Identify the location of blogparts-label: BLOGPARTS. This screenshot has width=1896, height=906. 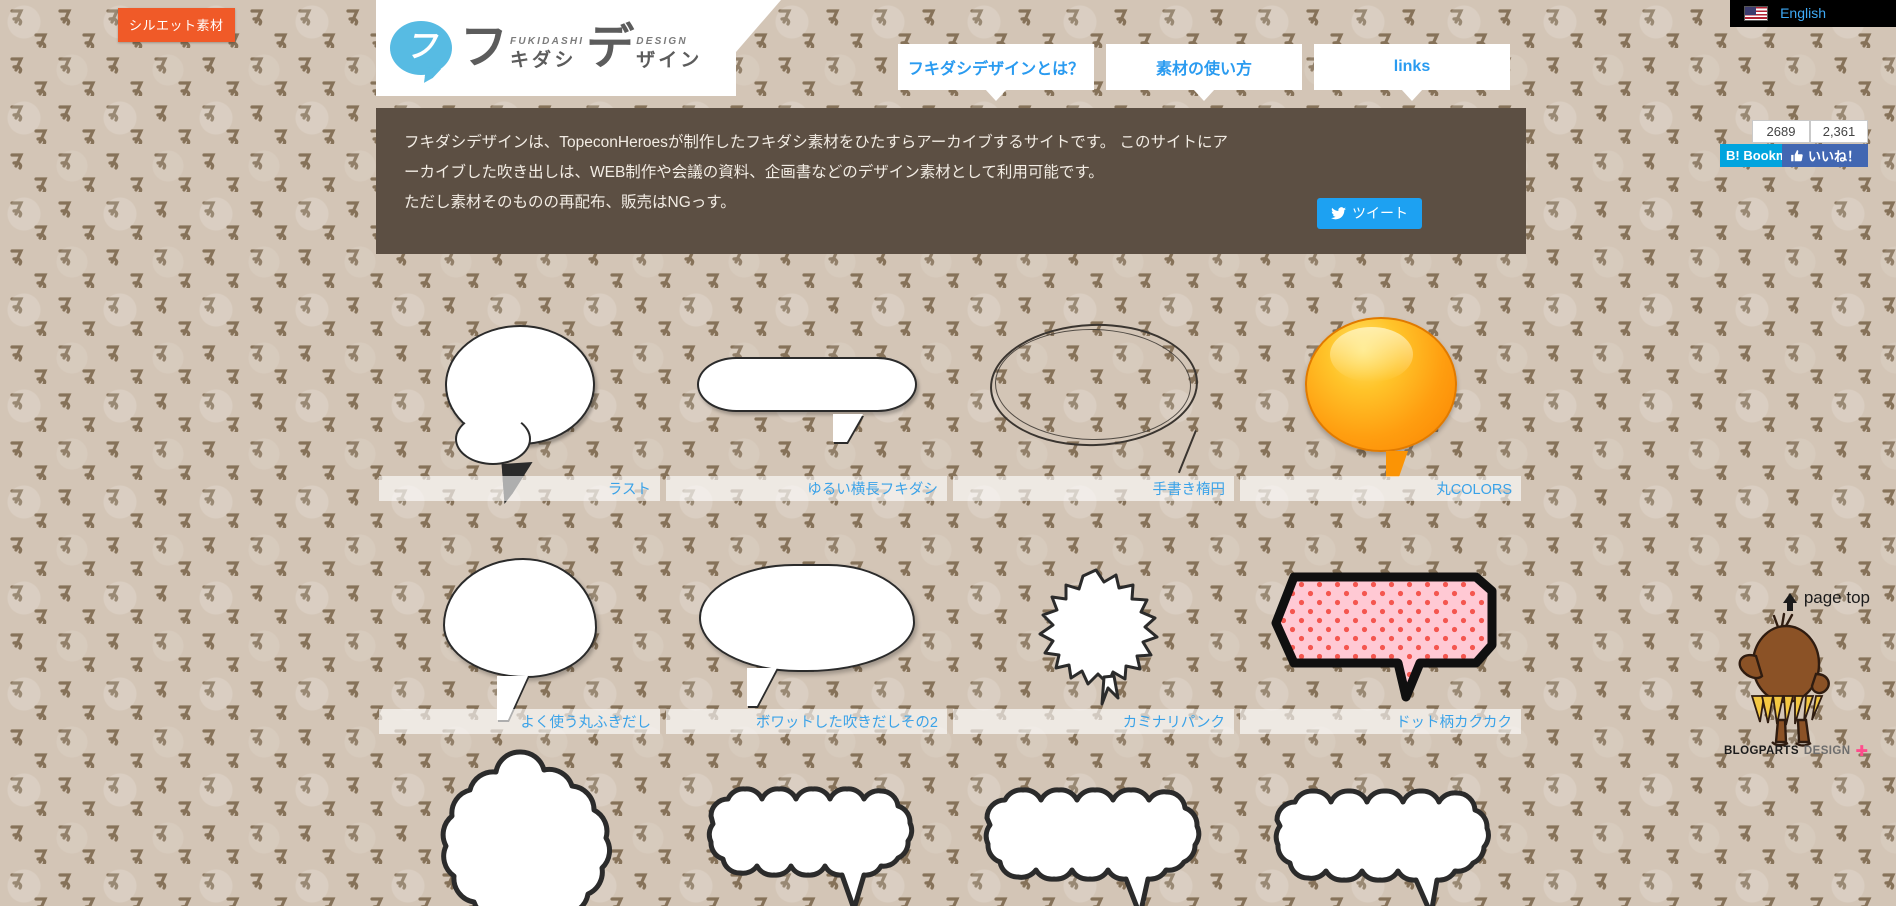
(1761, 751).